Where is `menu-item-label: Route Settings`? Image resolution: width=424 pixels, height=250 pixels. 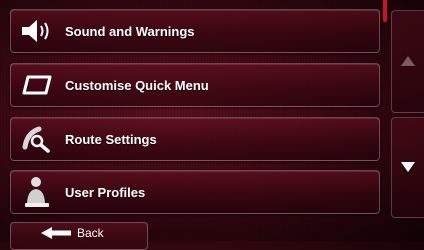 menu-item-label: Route Settings is located at coordinates (111, 139).